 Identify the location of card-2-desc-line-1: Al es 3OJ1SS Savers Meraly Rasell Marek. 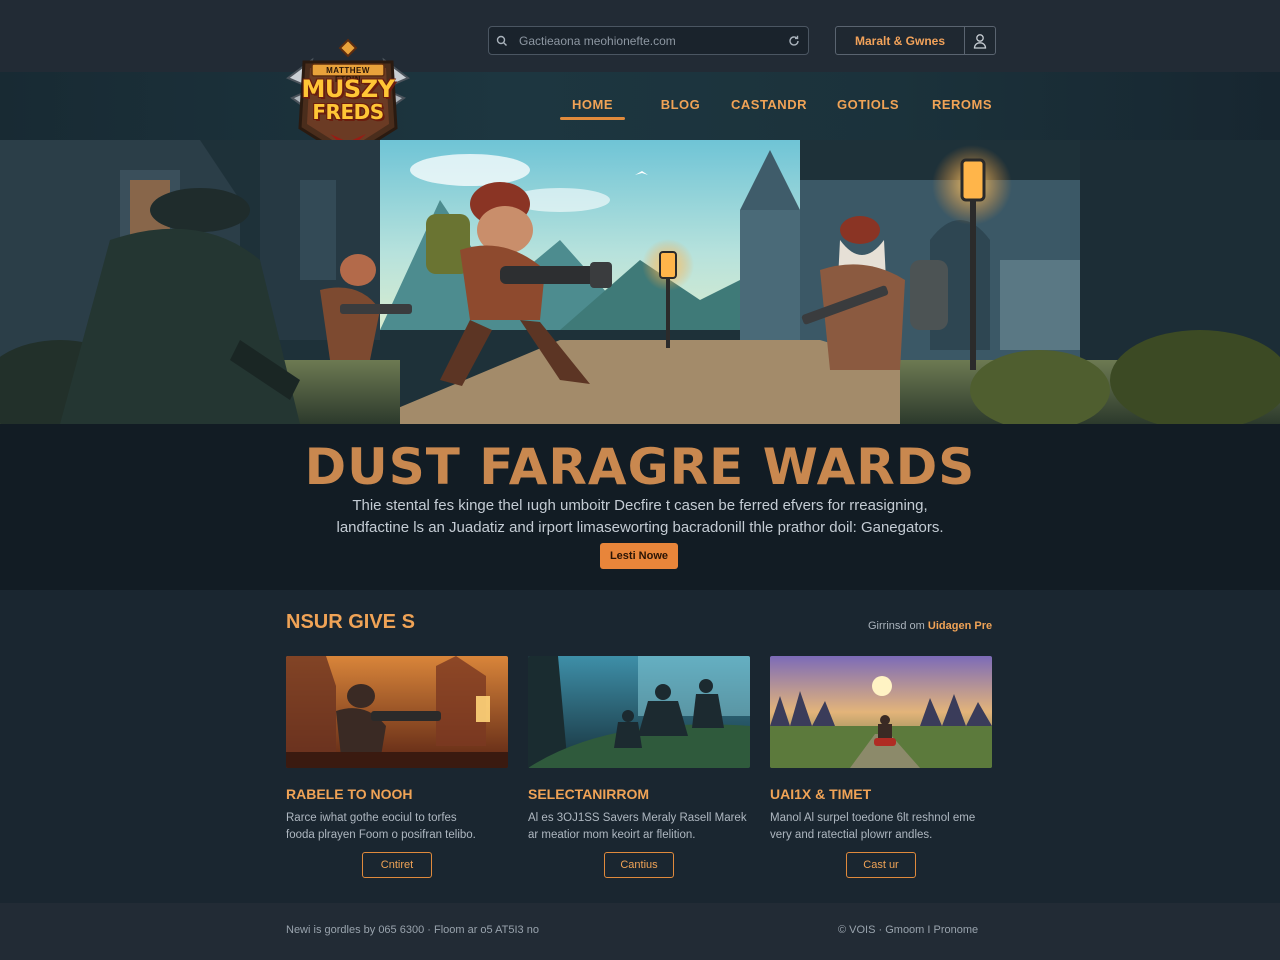
(637, 818).